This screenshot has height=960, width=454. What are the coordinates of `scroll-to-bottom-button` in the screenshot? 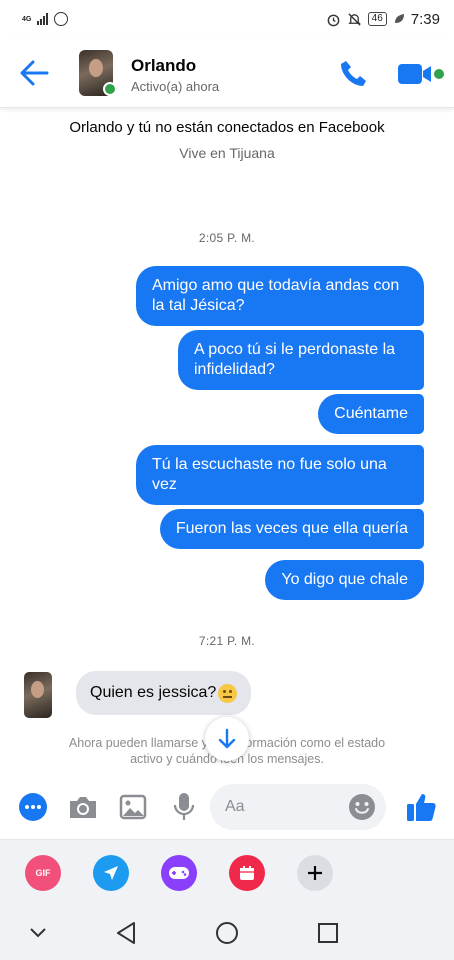 It's located at (227, 739).